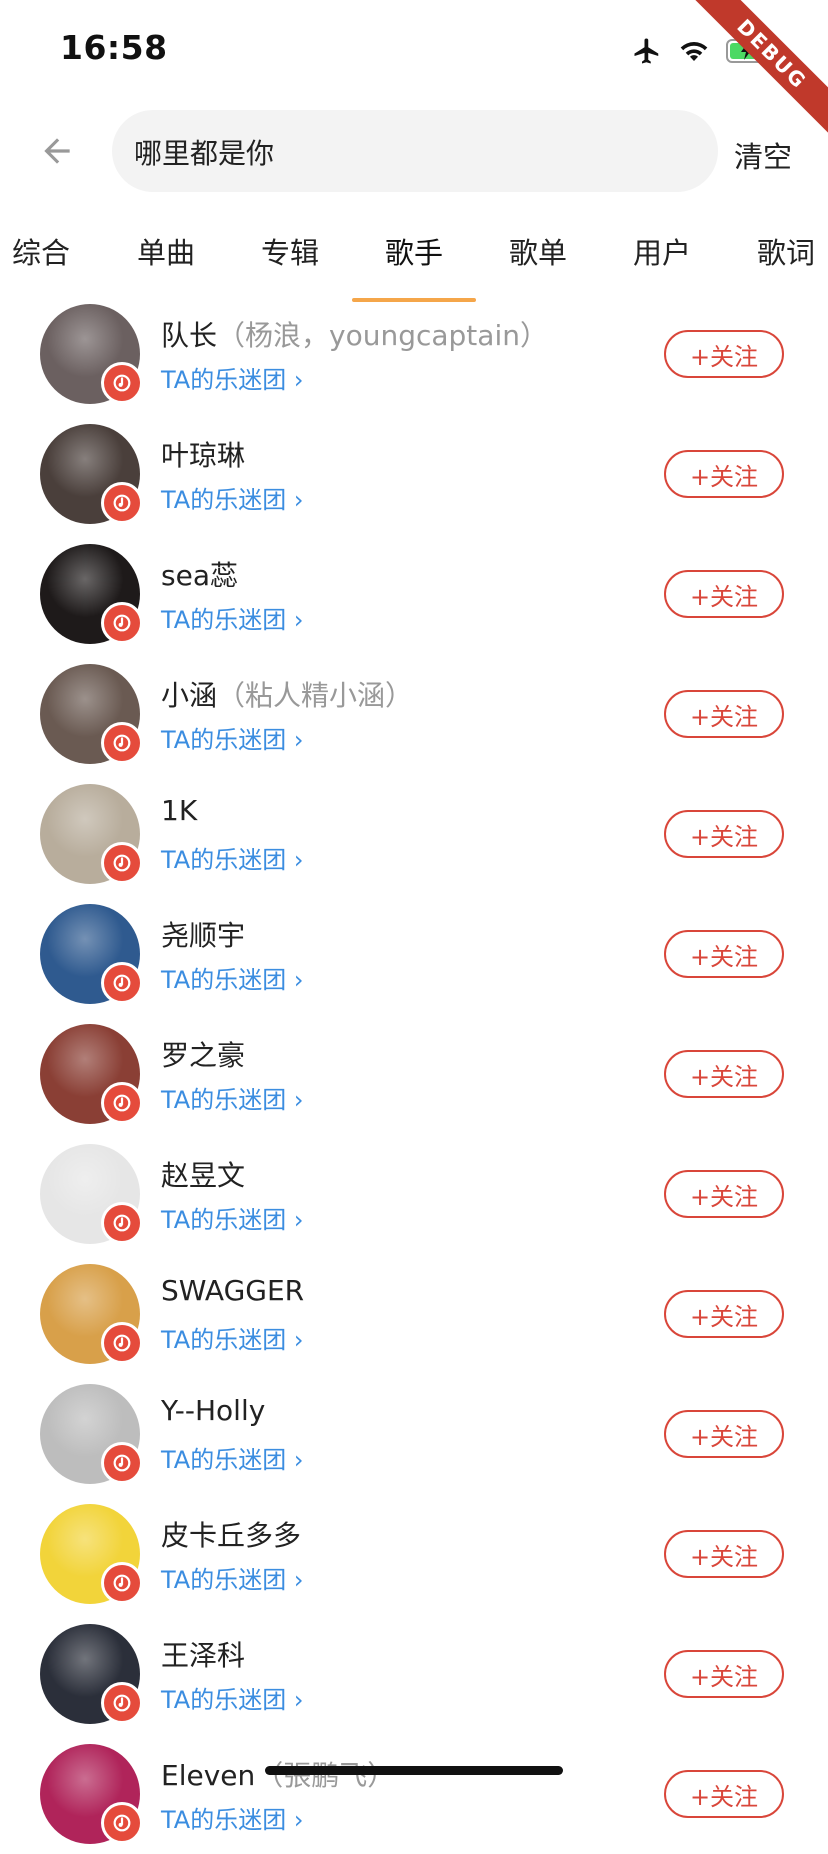 The image size is (828, 1854). Describe the element at coordinates (290, 251) in the screenshot. I see `tab-albums: 专辑` at that location.